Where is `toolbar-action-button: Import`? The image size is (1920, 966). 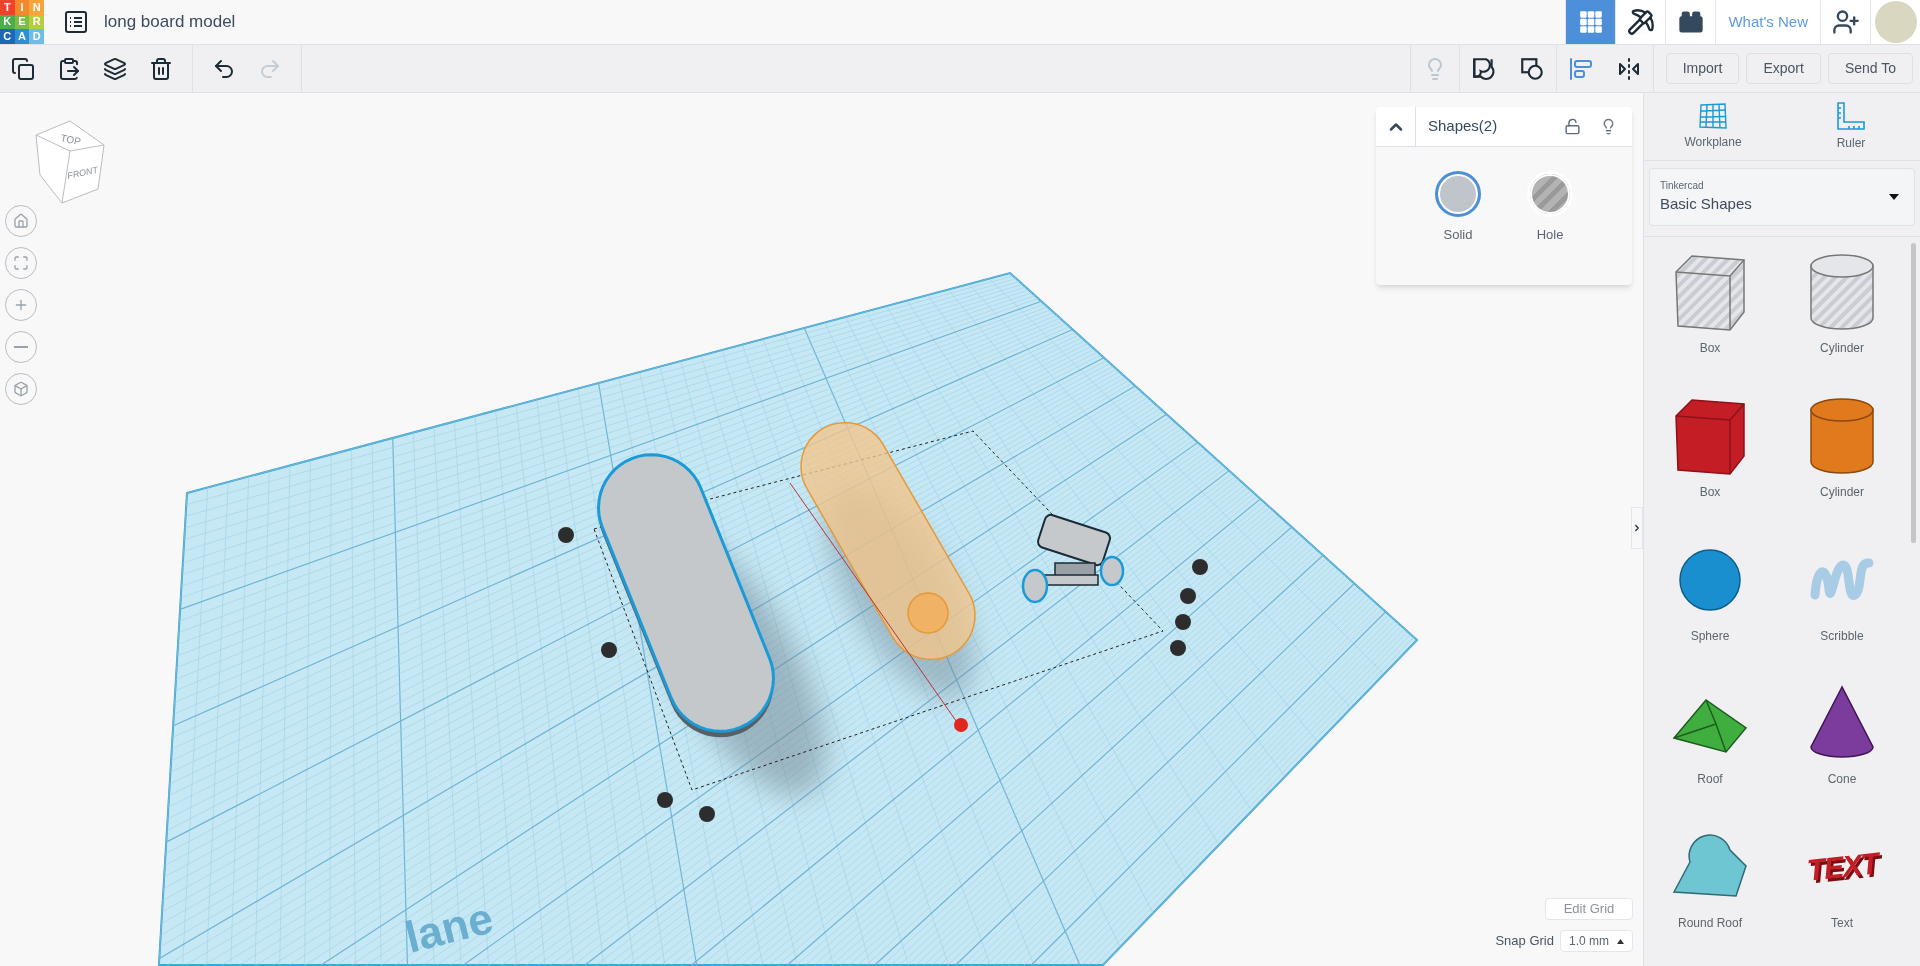
toolbar-action-button: Import is located at coordinates (1702, 68).